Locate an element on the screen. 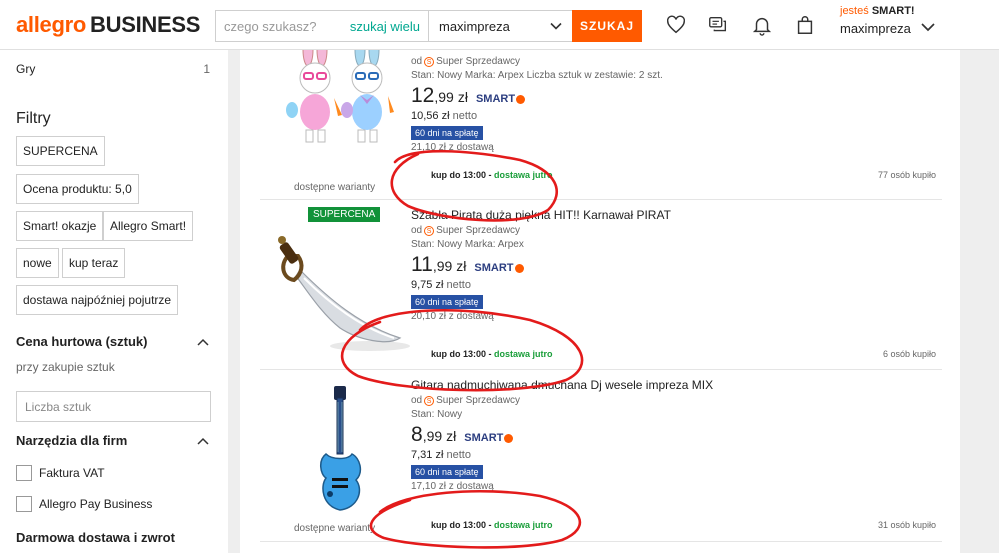 This screenshot has height=553, width=999. supercena-badge: SUPERCENA is located at coordinates (344, 214).